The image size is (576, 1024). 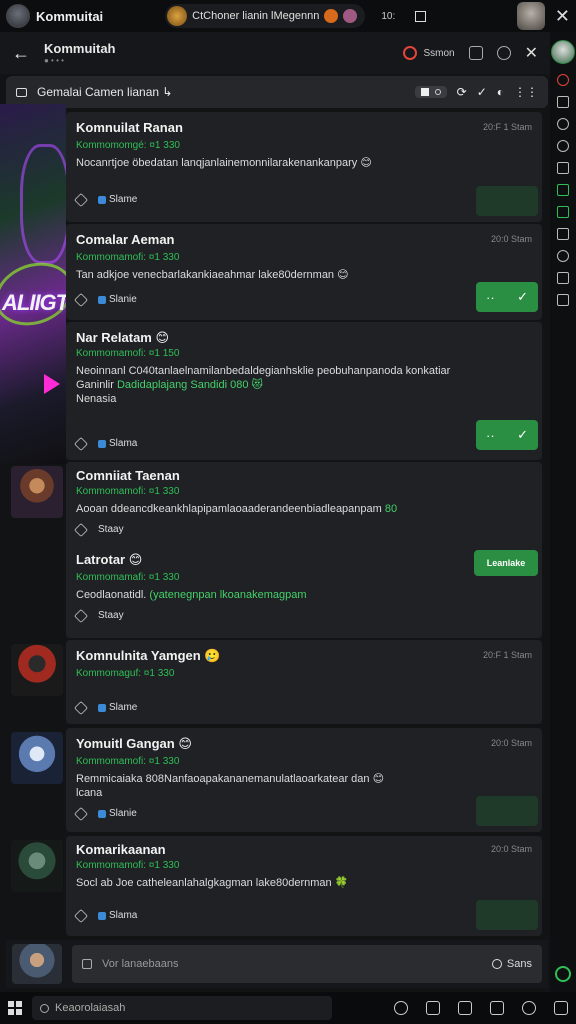 What do you see at coordinates (563, 52) in the screenshot?
I see `rail-avatar` at bounding box center [563, 52].